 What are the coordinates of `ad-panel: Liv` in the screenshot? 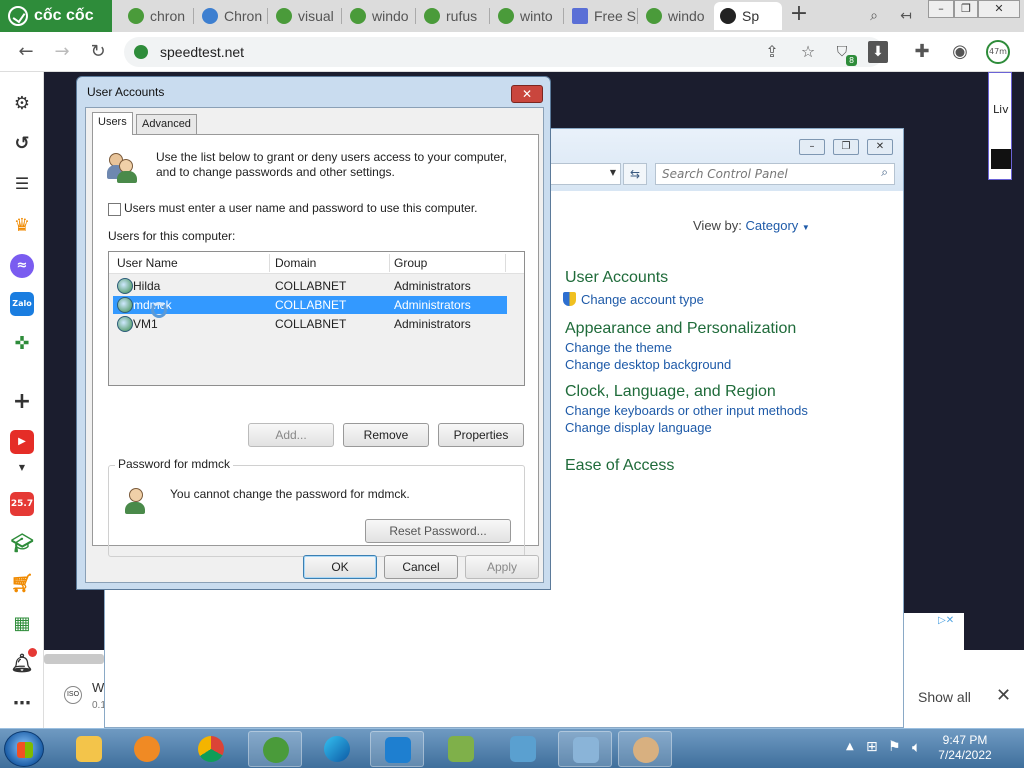 It's located at (1000, 126).